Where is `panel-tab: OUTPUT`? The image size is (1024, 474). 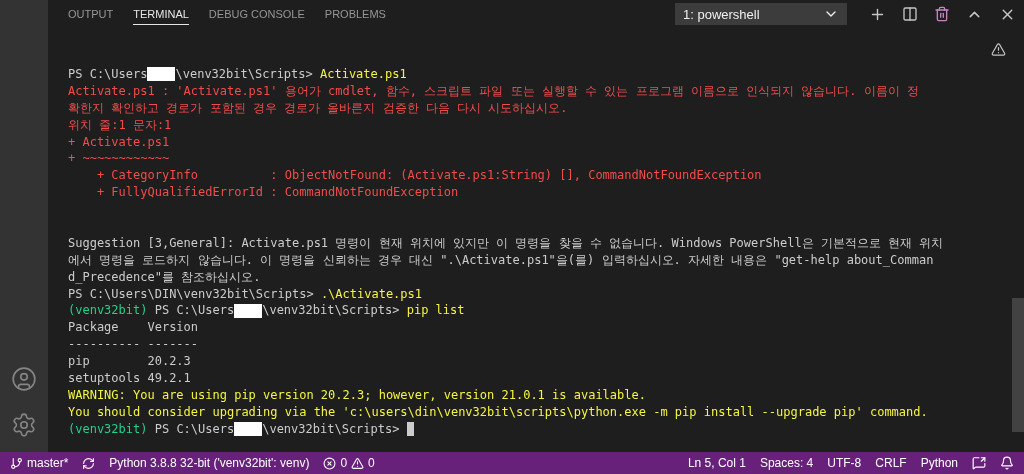
panel-tab: OUTPUT is located at coordinates (91, 14).